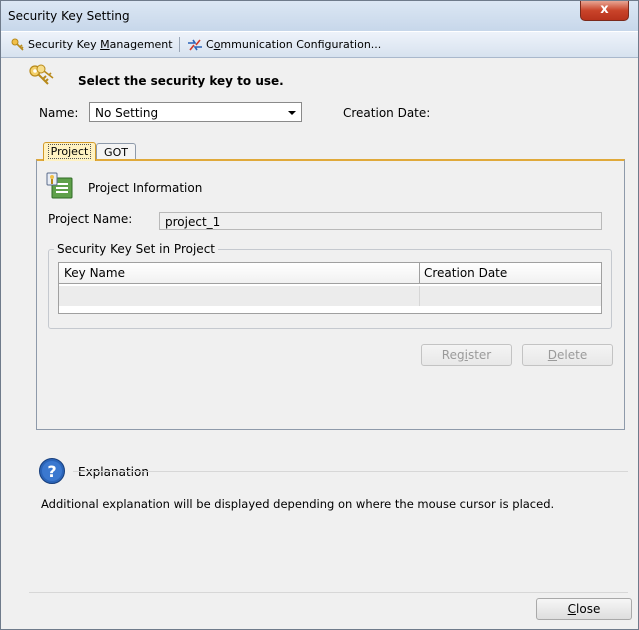  I want to click on project-name-value: project_1, so click(193, 222).